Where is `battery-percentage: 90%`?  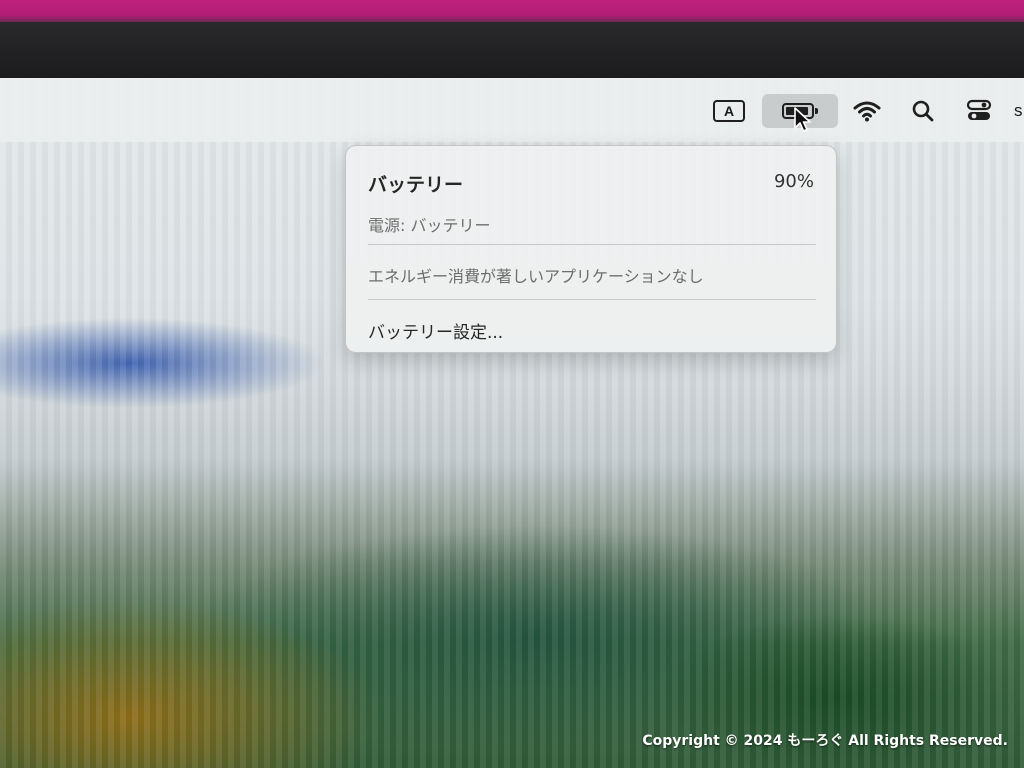 battery-percentage: 90% is located at coordinates (793, 181).